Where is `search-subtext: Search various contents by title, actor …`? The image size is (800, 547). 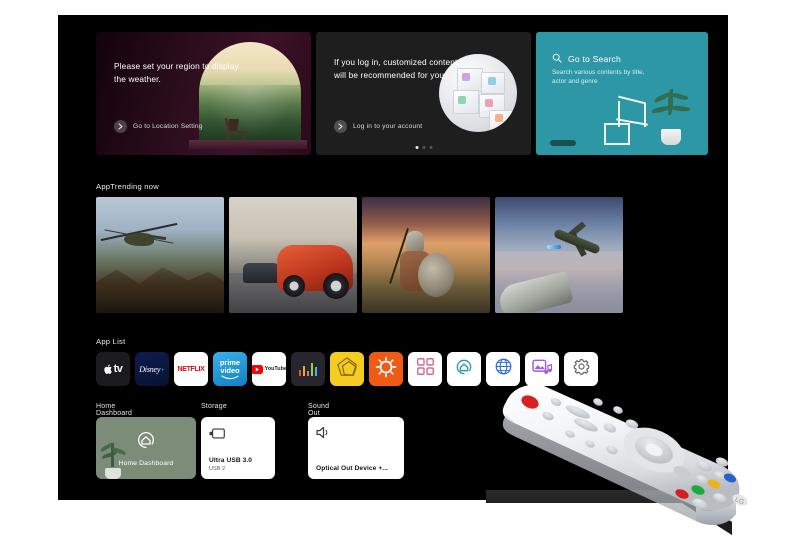
search-subtext: Search various contents by title, actor … is located at coordinates (598, 77).